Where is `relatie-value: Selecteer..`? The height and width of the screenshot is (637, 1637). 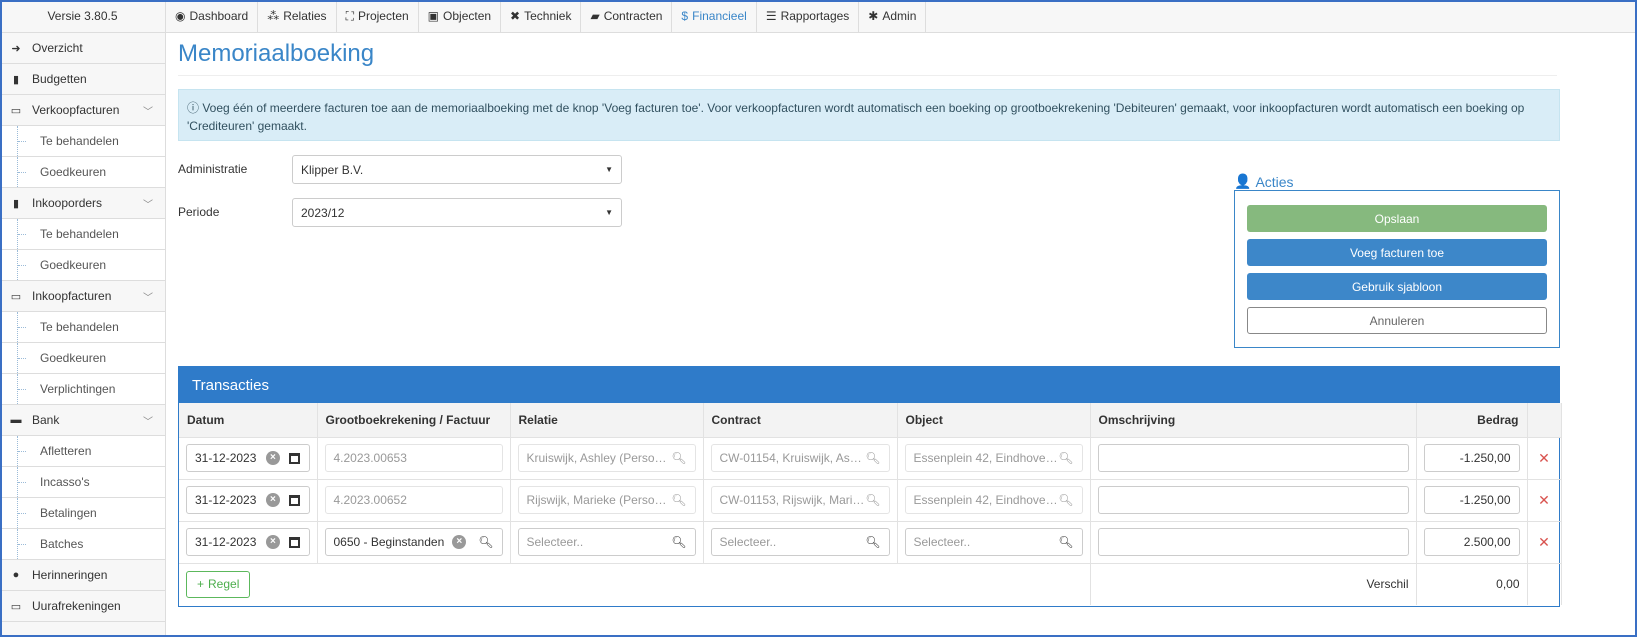
relatie-value: Selecteer.. is located at coordinates (555, 542).